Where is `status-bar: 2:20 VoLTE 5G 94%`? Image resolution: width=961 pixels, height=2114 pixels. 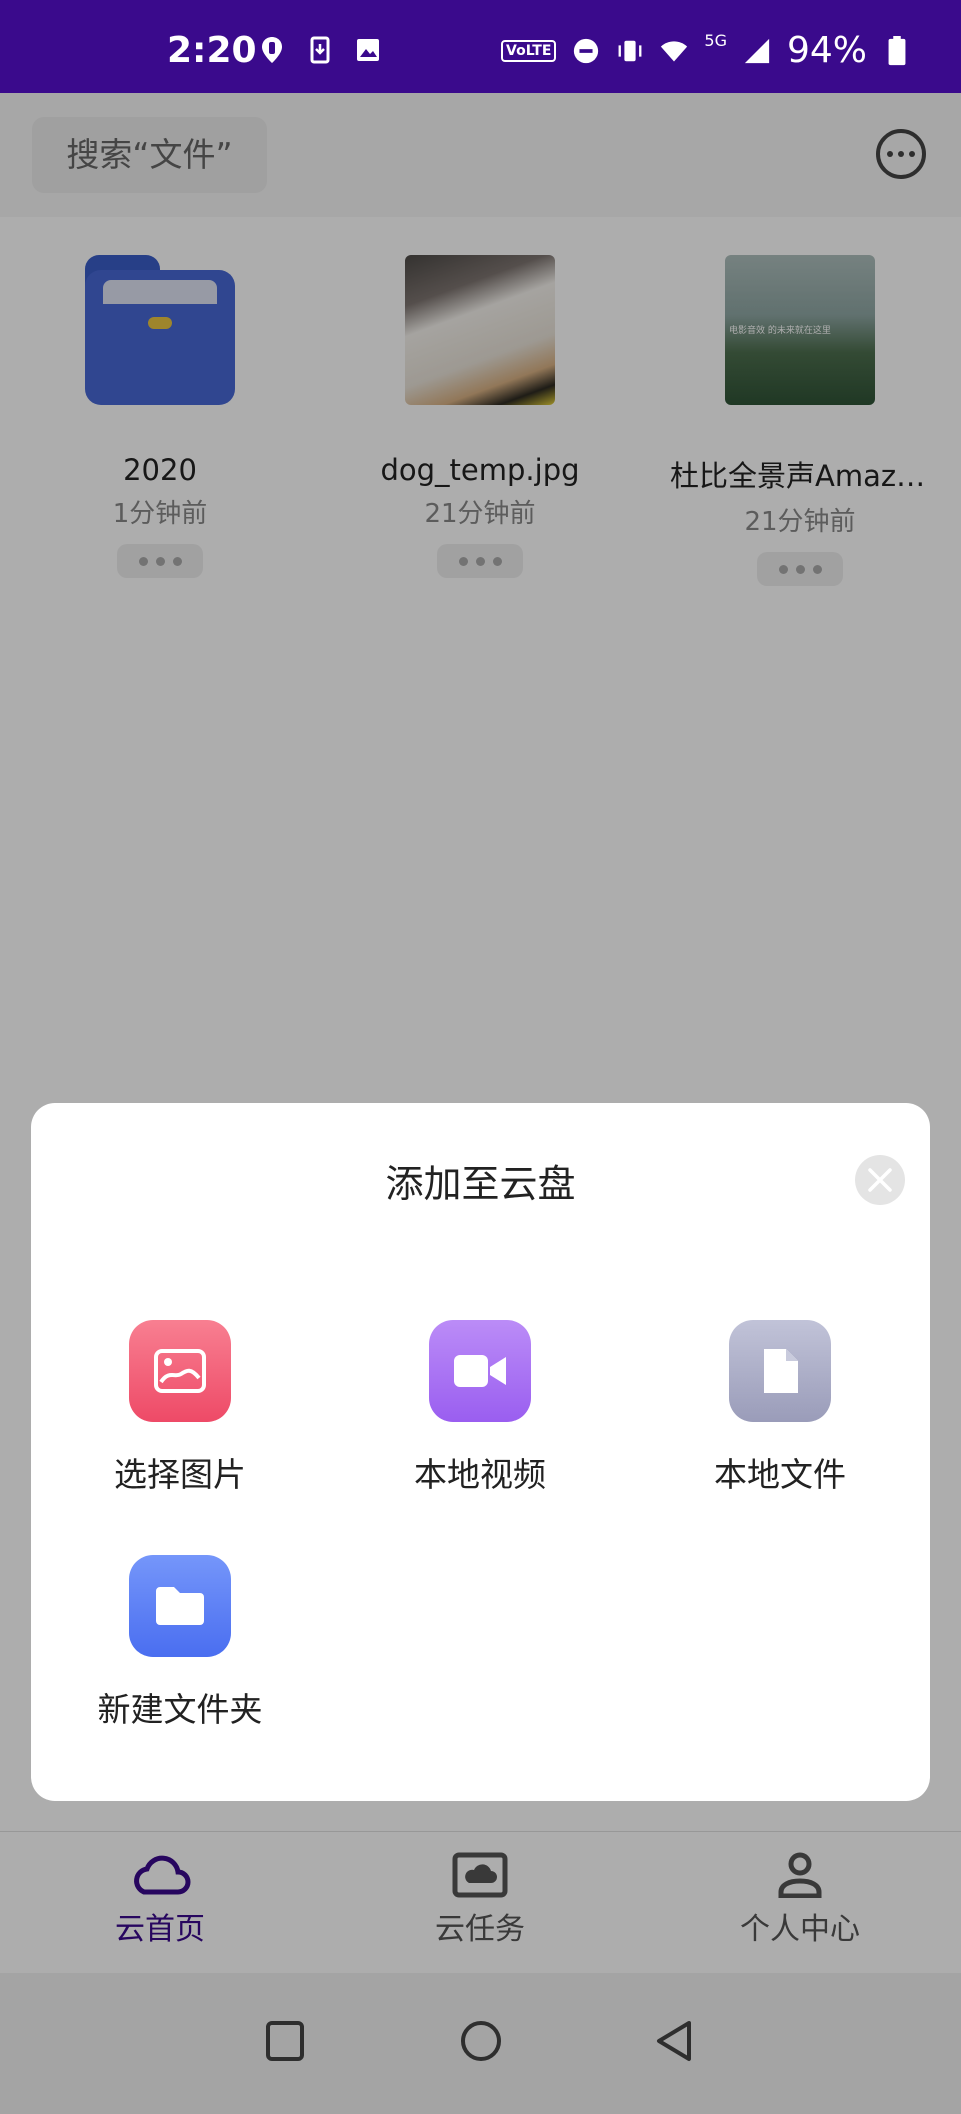 status-bar: 2:20 VoLTE 5G 94% is located at coordinates (480, 46).